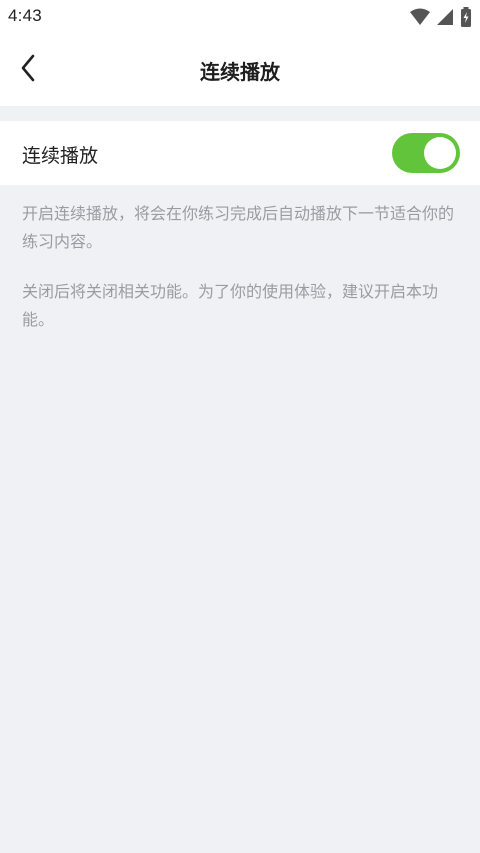 The width and height of the screenshot is (480, 853). I want to click on header: 连续播放, so click(240, 70).